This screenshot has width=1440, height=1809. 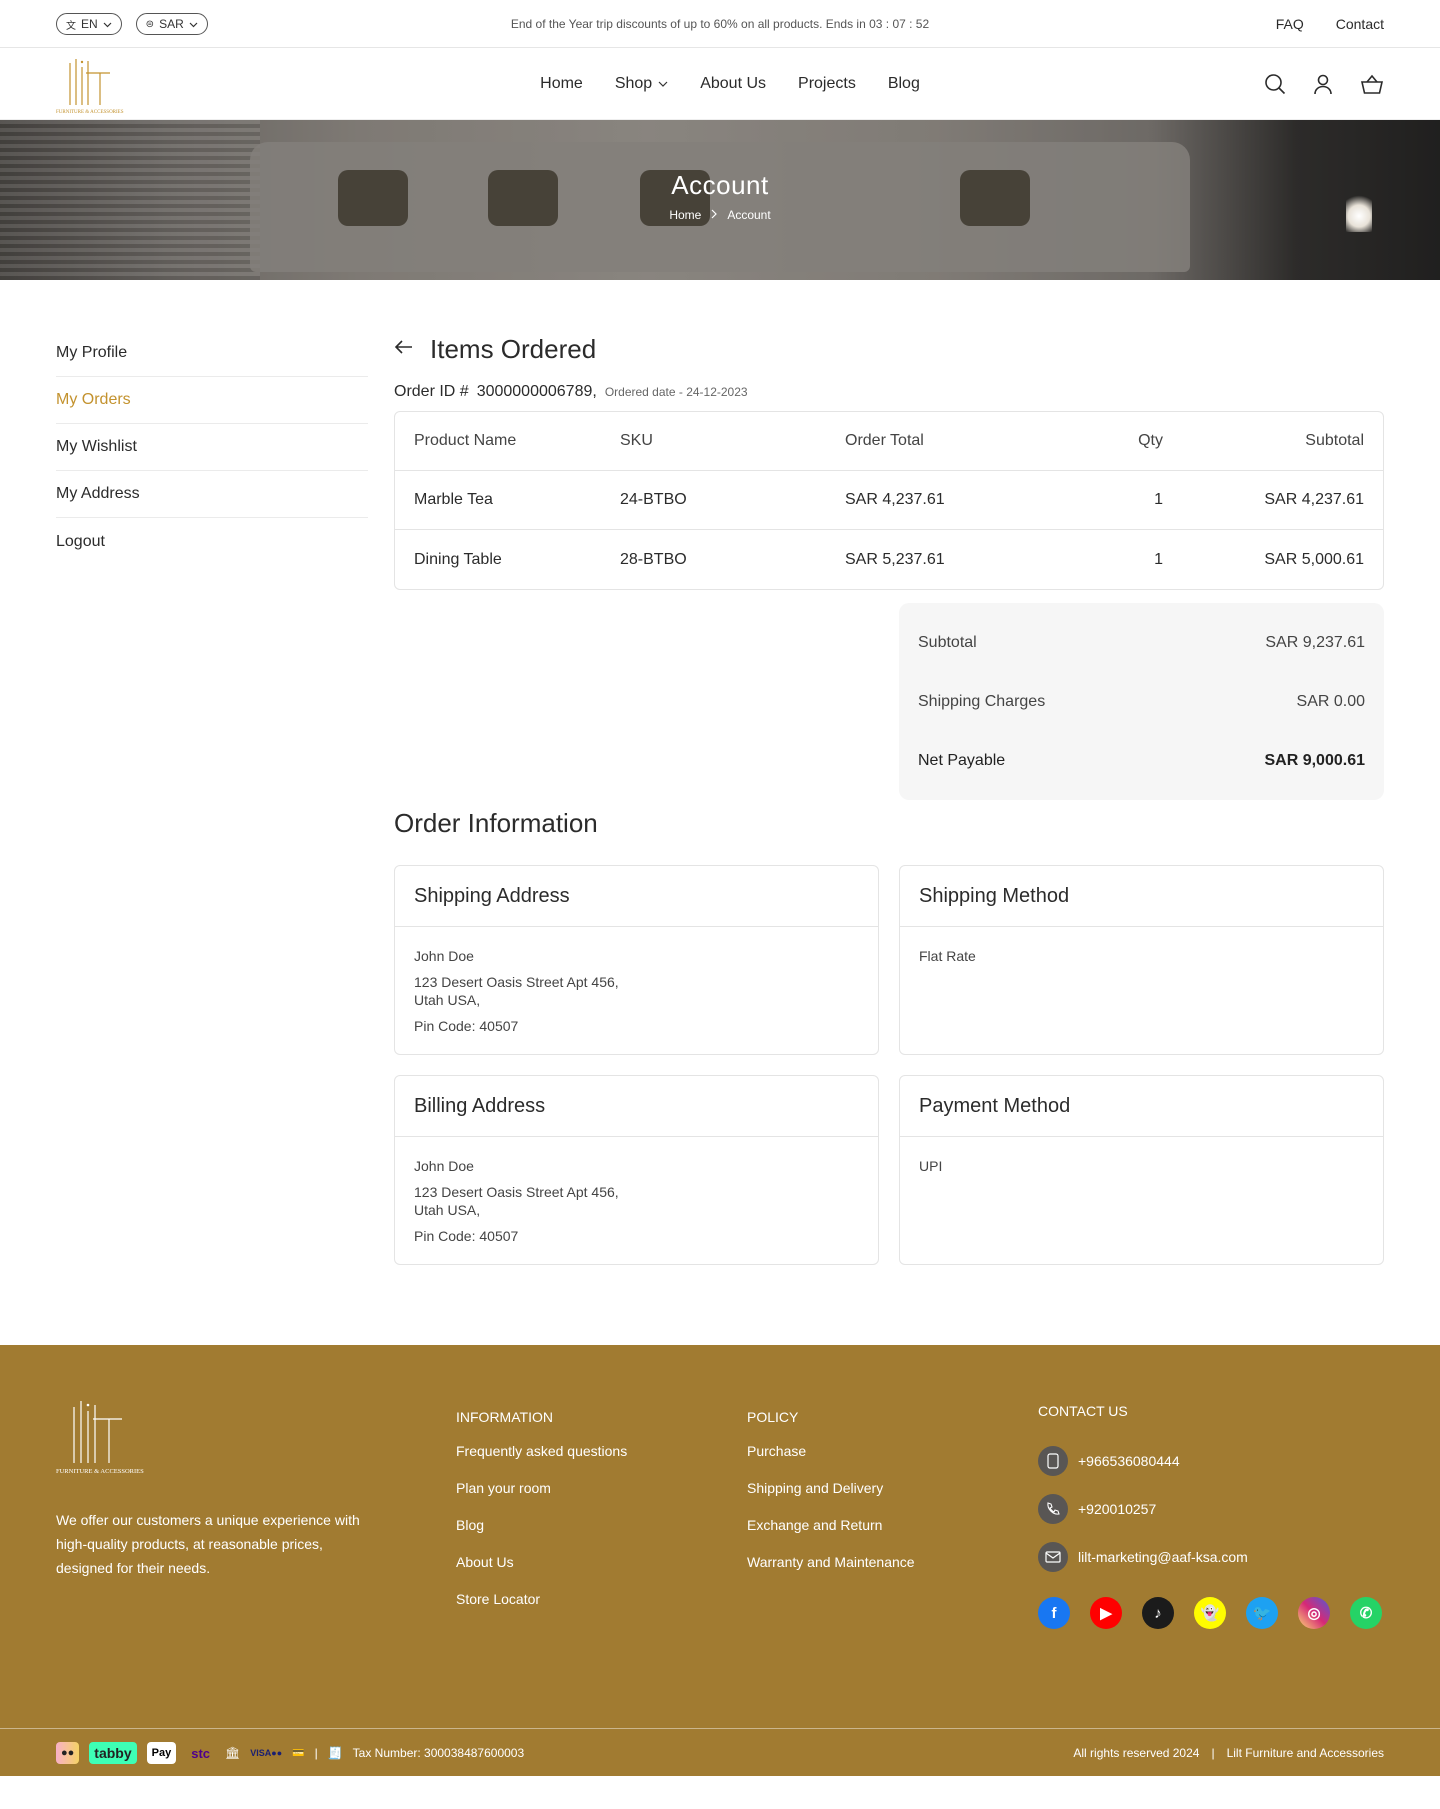 I want to click on email-address: lilt-marketing@aaf-ksa.com, so click(x=1163, y=1557).